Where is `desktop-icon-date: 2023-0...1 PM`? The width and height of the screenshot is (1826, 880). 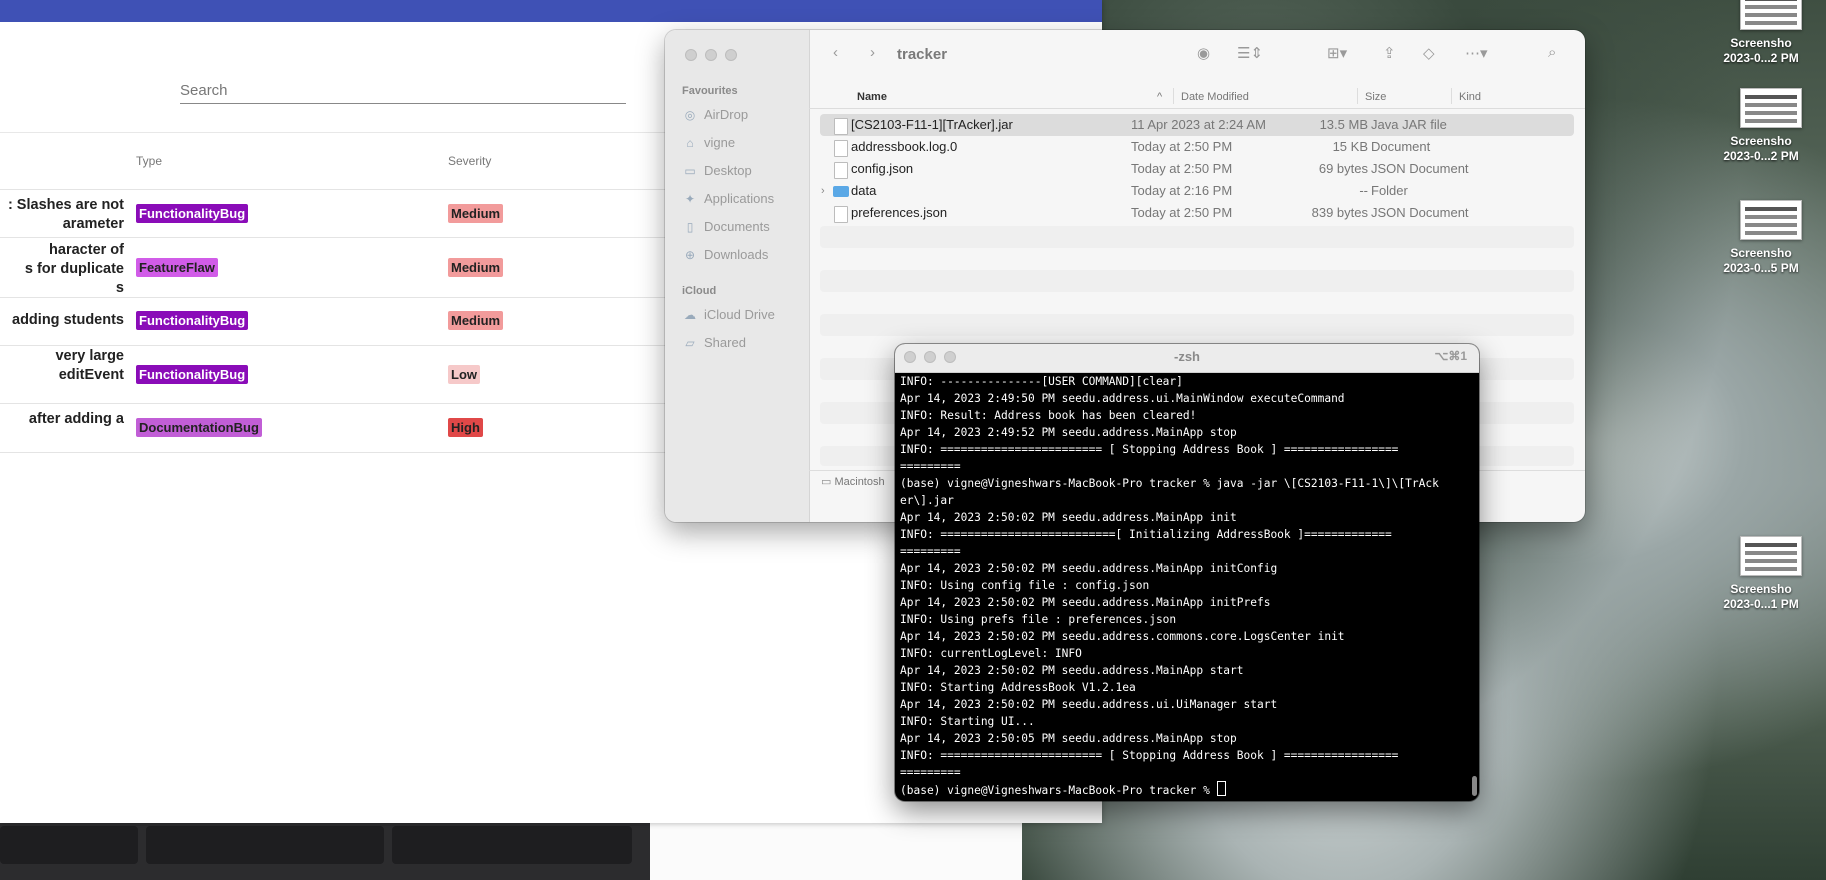
desktop-icon-date: 2023-0...1 PM is located at coordinates (1761, 604).